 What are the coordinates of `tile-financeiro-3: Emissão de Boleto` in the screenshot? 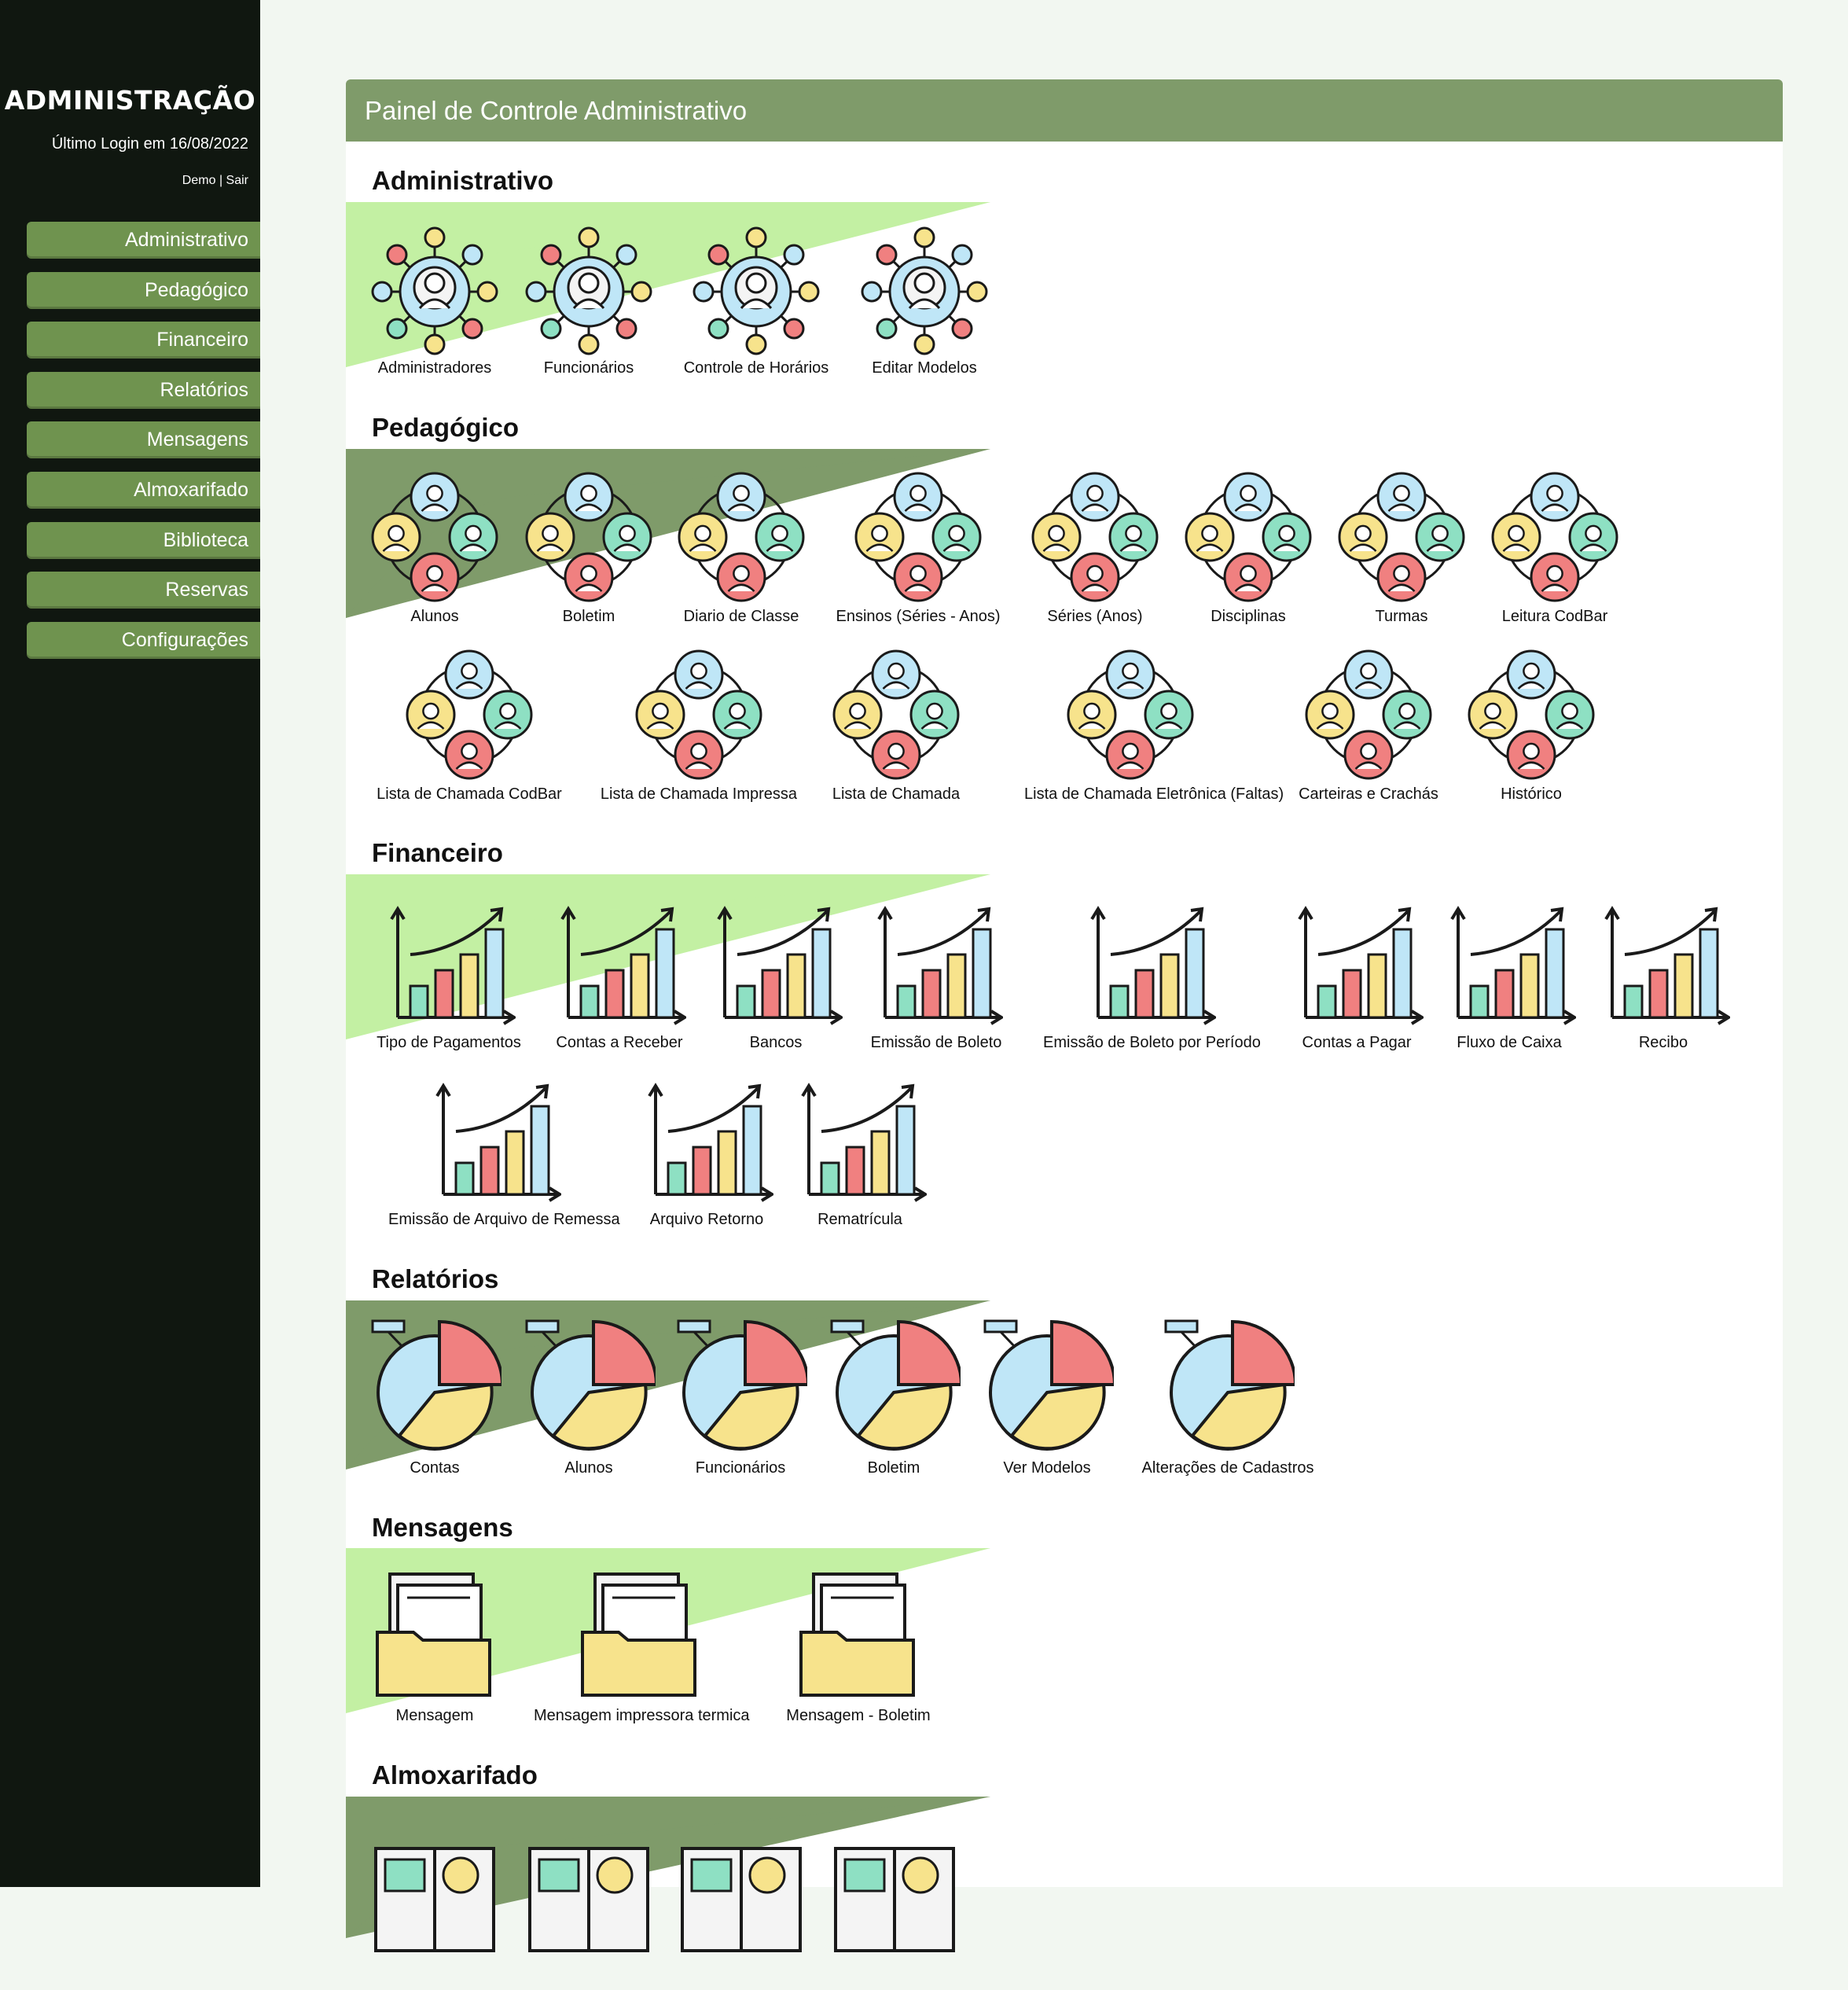 It's located at (936, 978).